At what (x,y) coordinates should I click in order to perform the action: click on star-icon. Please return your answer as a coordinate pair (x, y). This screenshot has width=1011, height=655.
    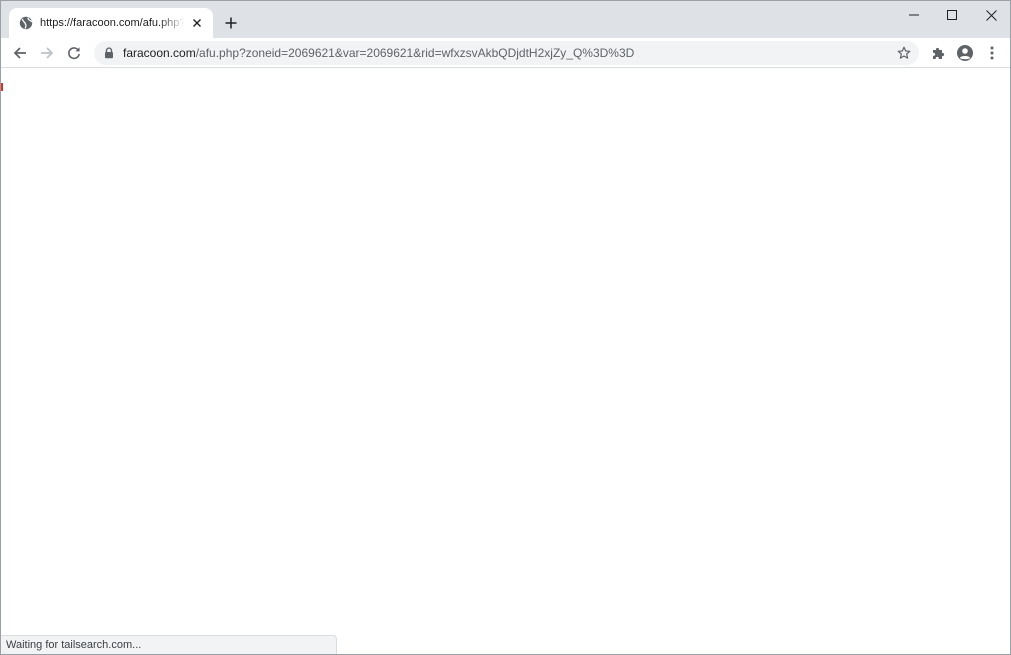
    Looking at the image, I should click on (904, 53).